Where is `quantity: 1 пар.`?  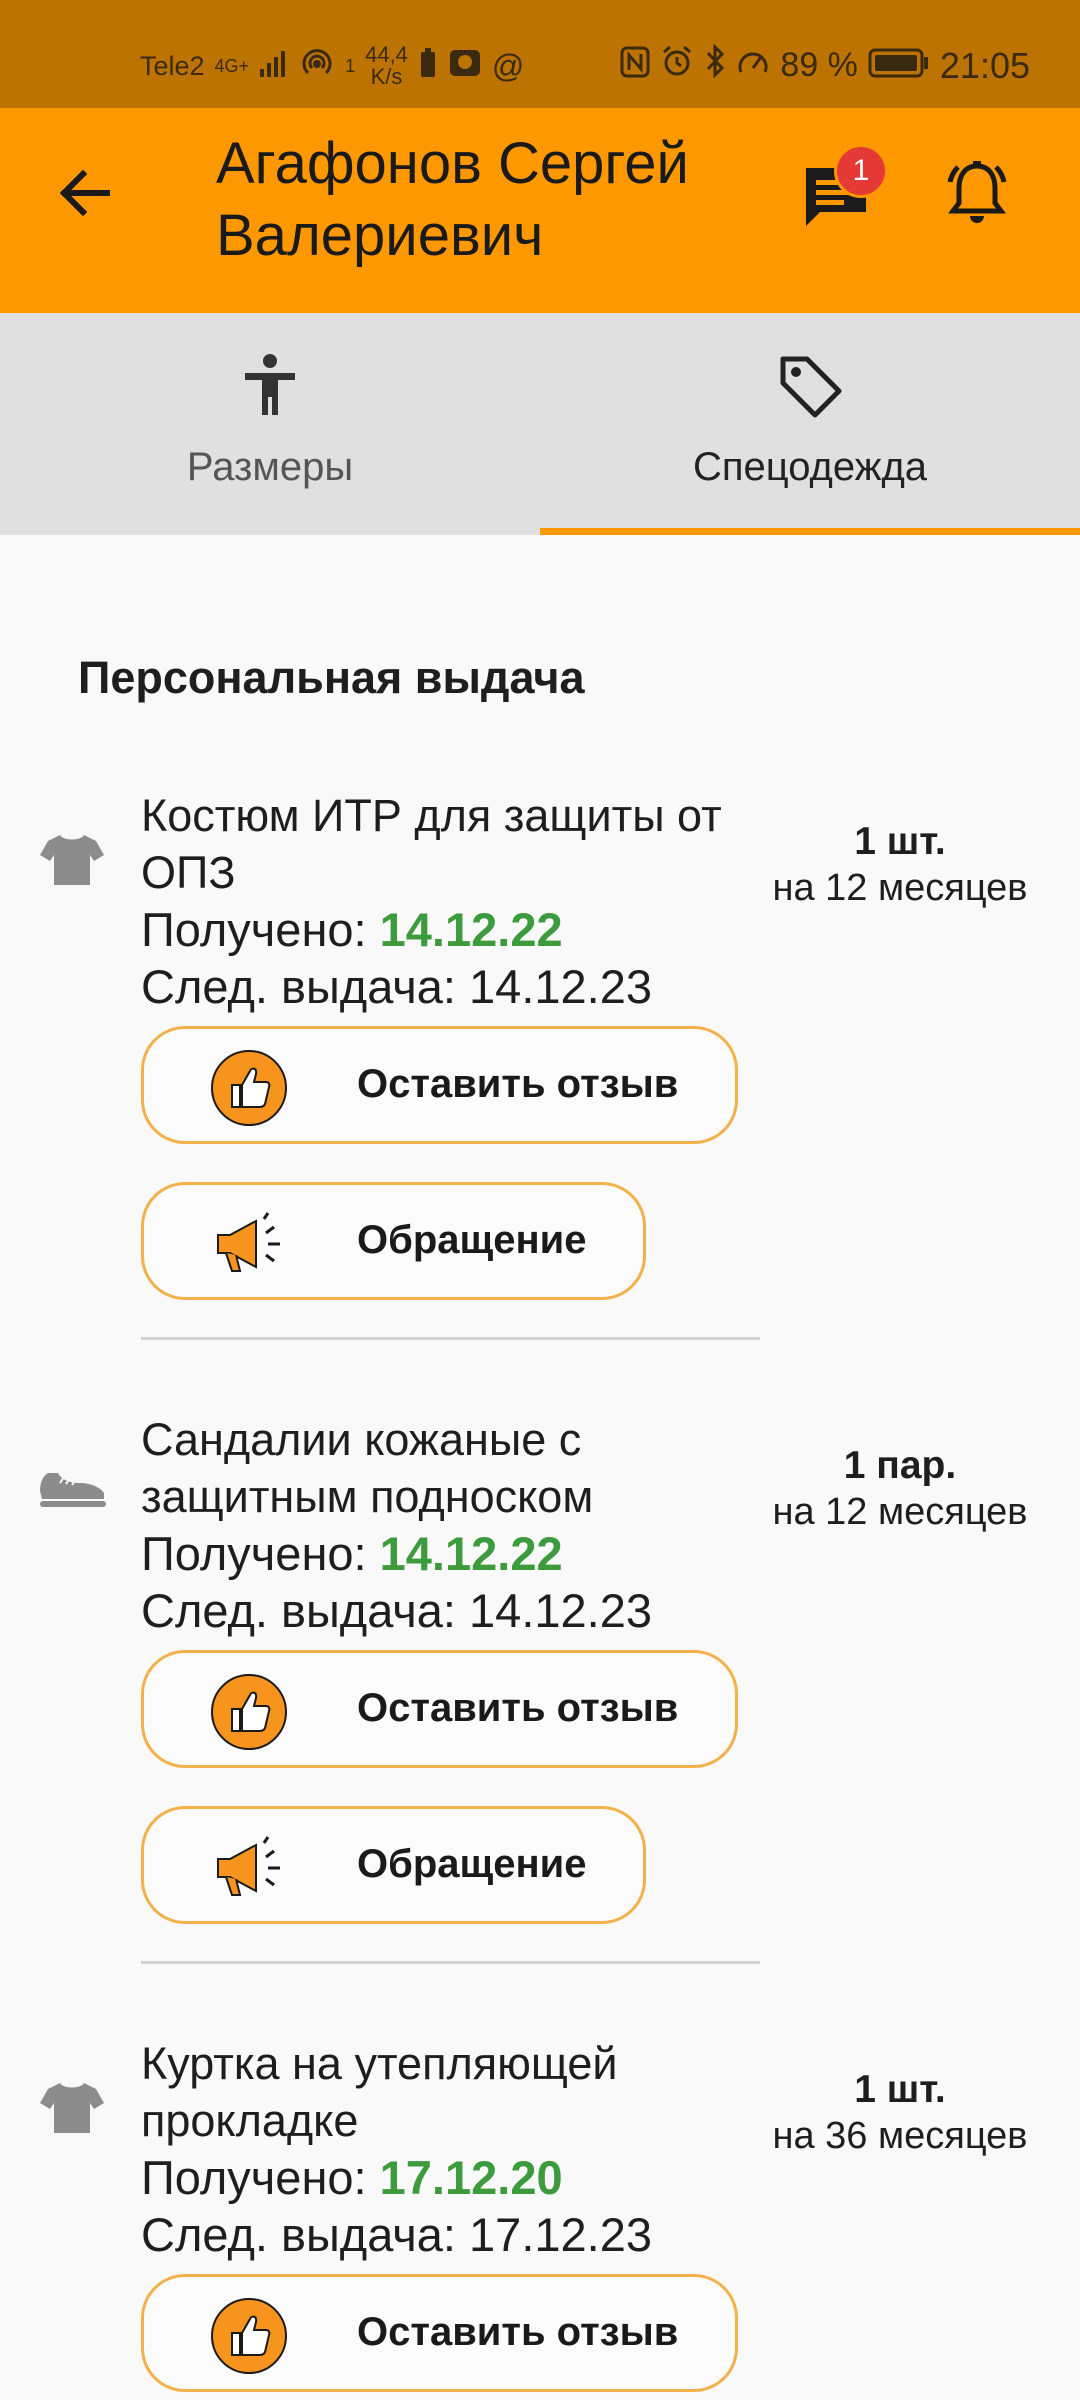 quantity: 1 пар. is located at coordinates (900, 1465).